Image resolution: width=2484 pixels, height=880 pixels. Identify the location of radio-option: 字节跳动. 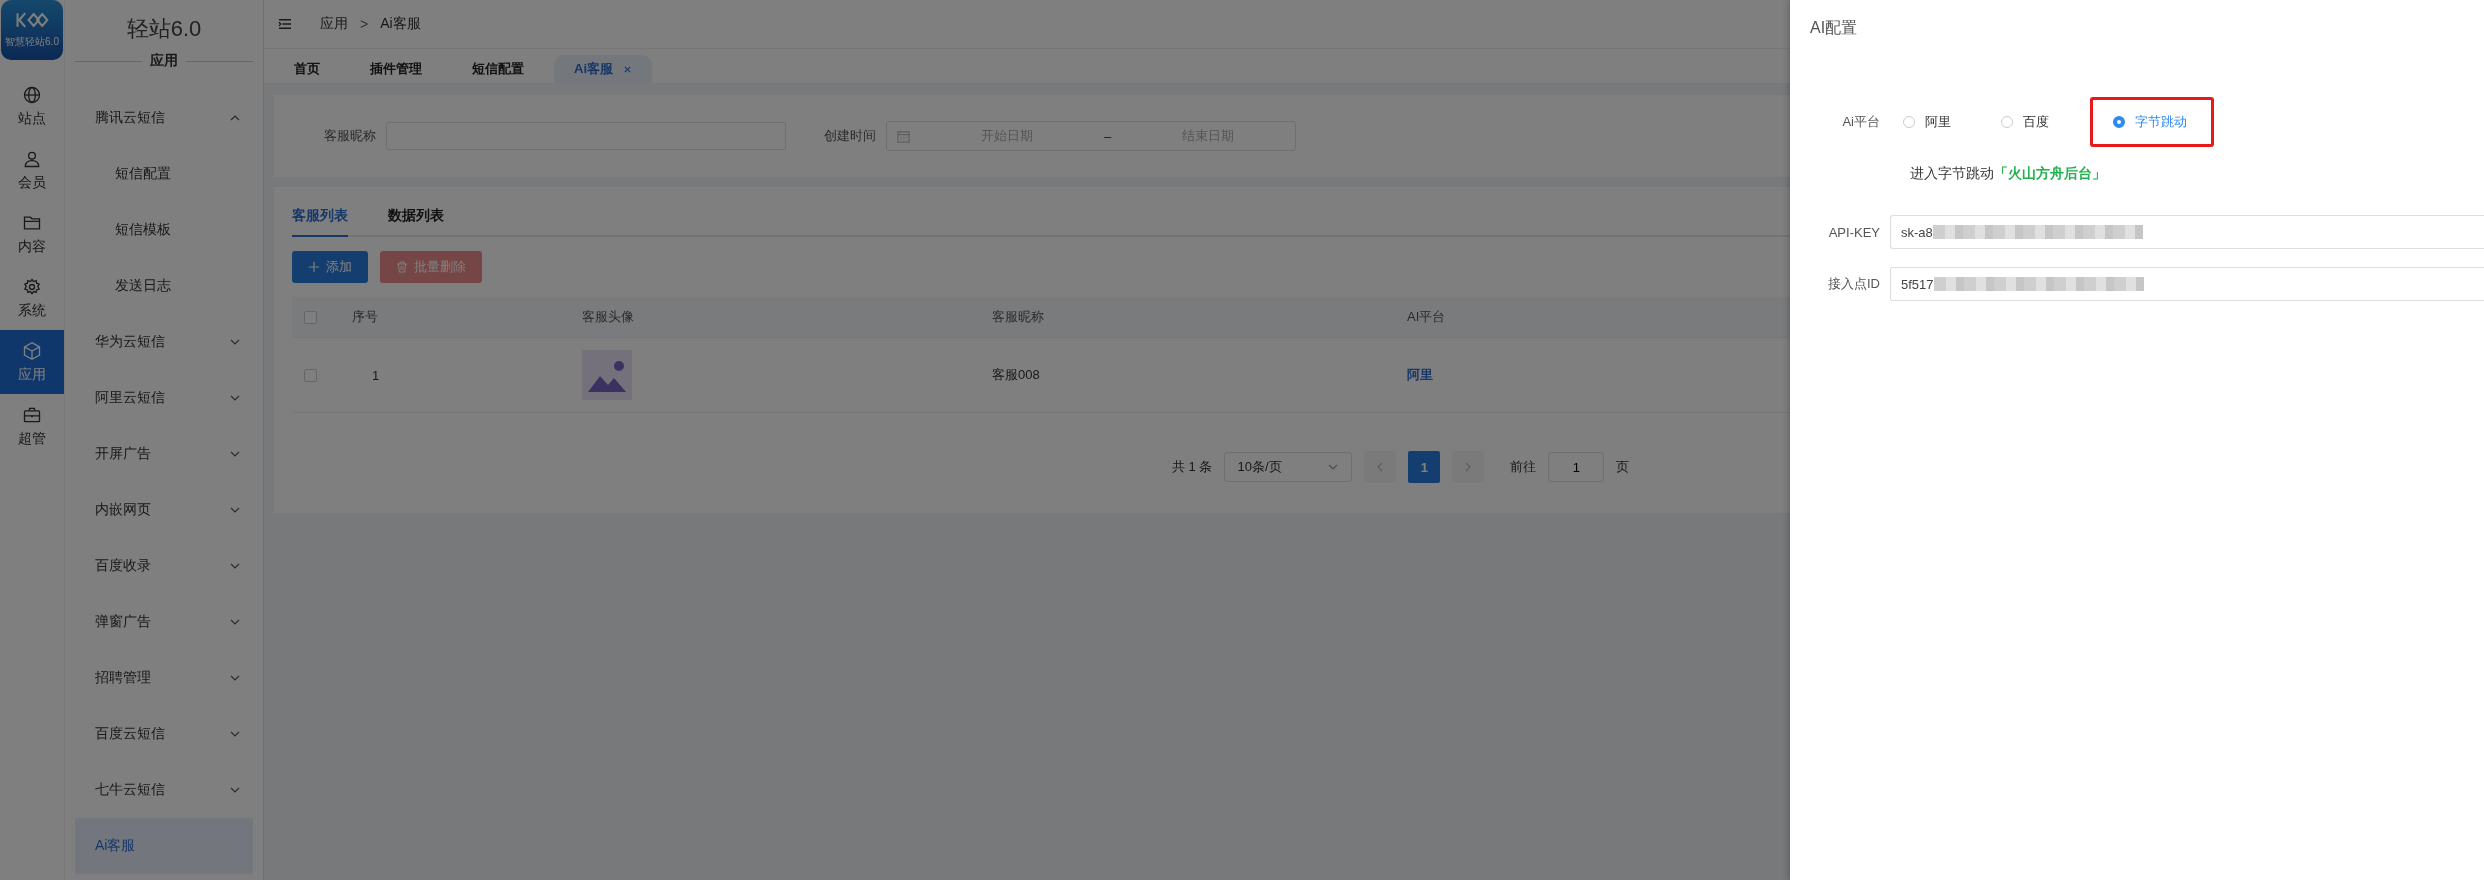
(2152, 122).